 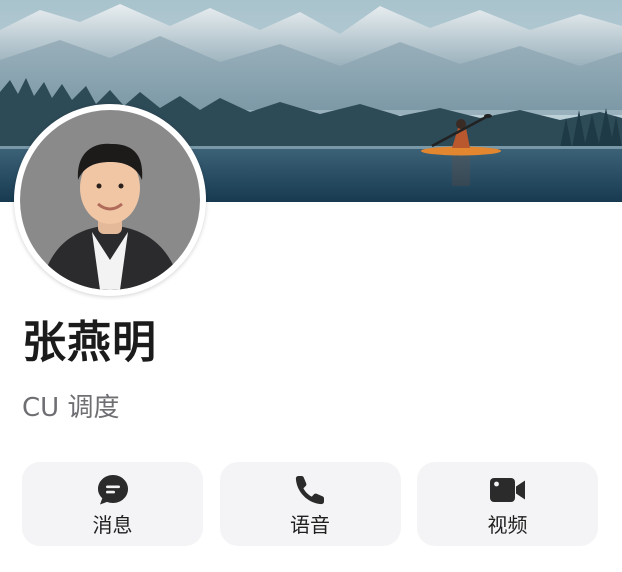 What do you see at coordinates (507, 525) in the screenshot?
I see `video-call-label: 视频` at bounding box center [507, 525].